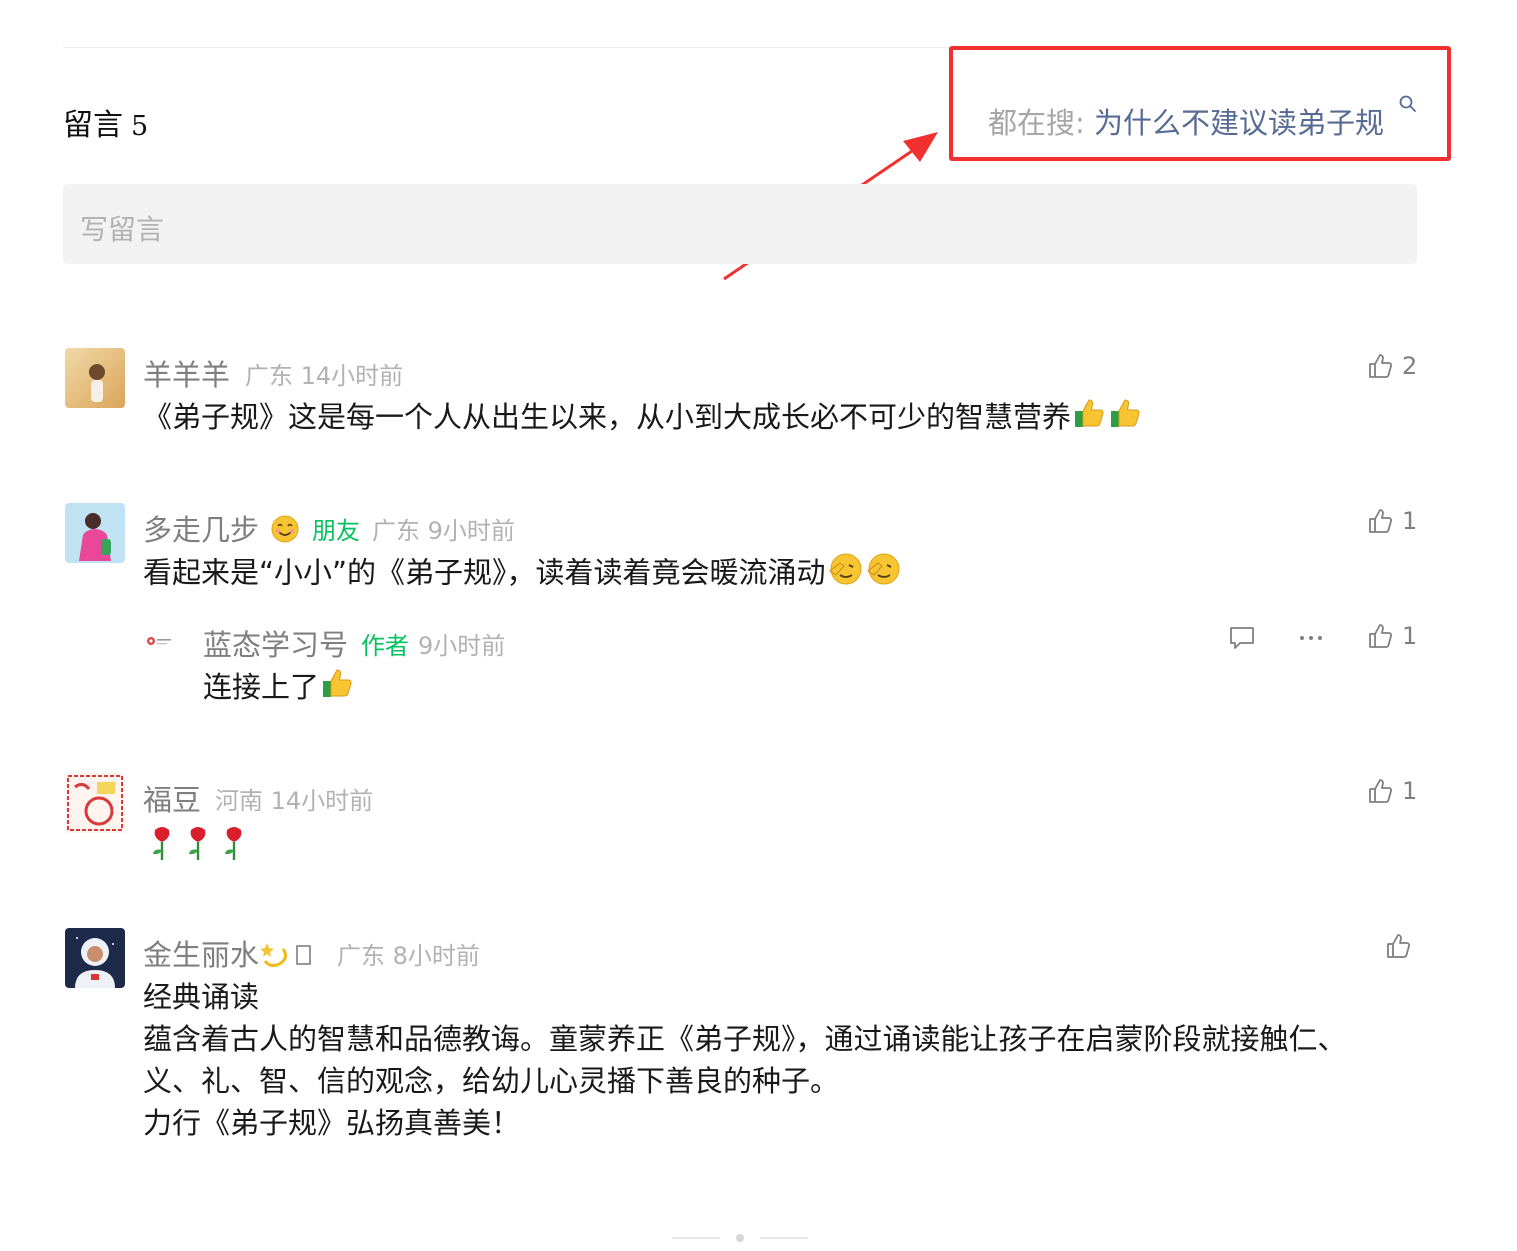  I want to click on annotation-highlight-box, so click(1200, 103).